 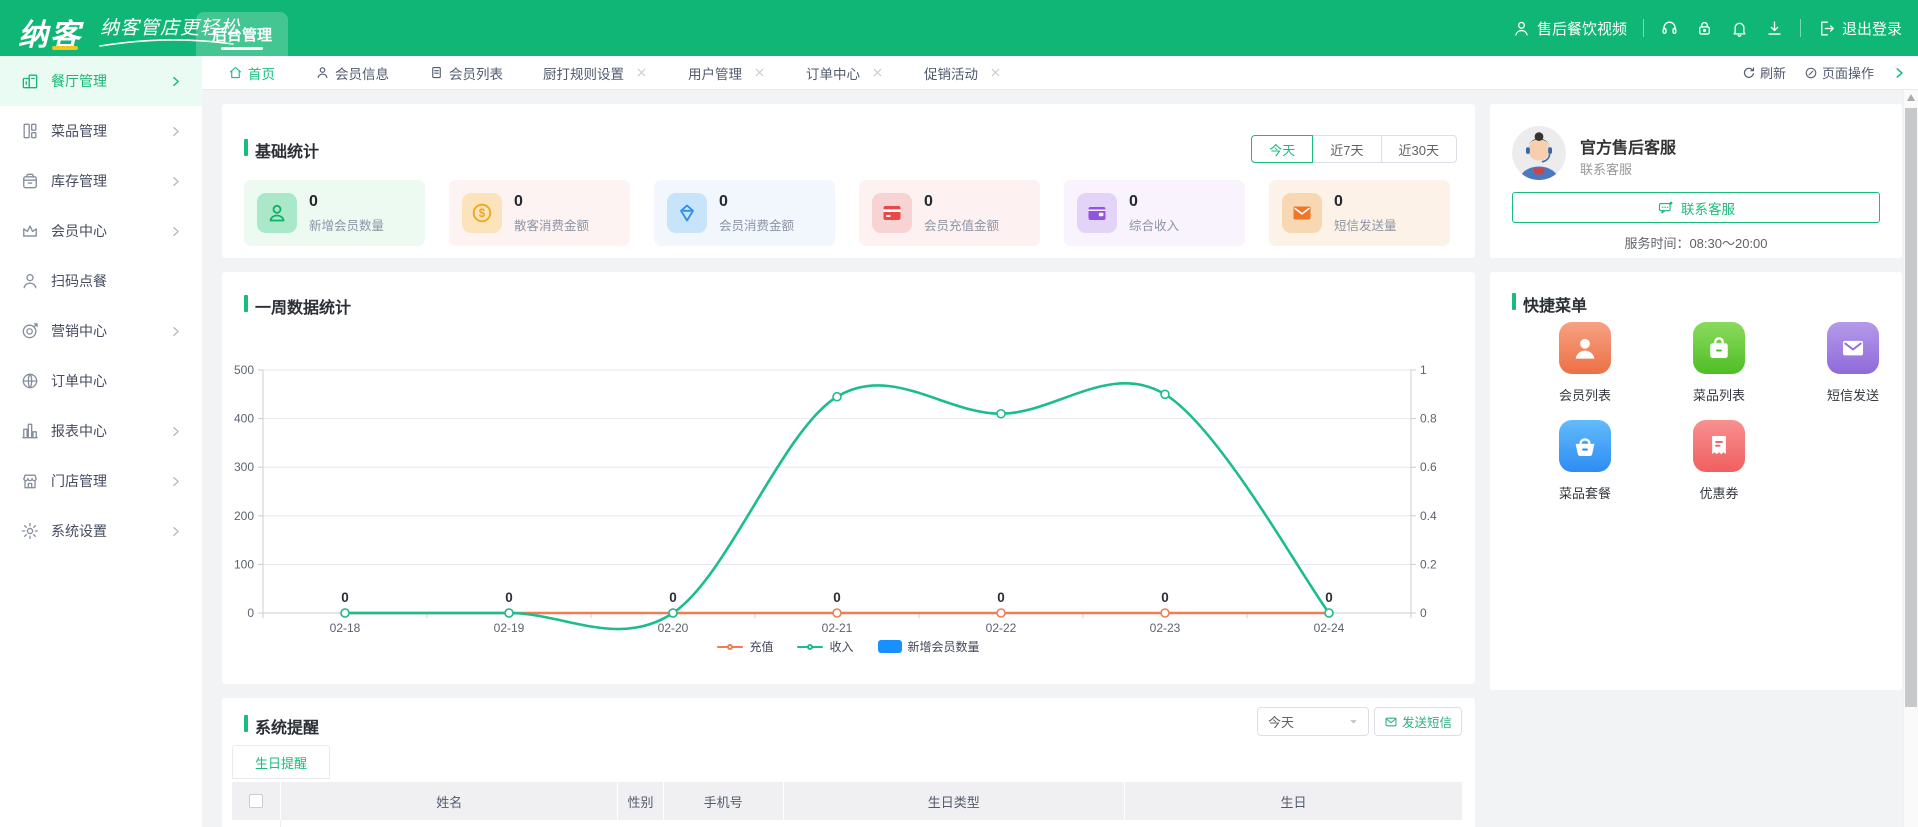 I want to click on tab-member-info: 会员信息, so click(x=352, y=73).